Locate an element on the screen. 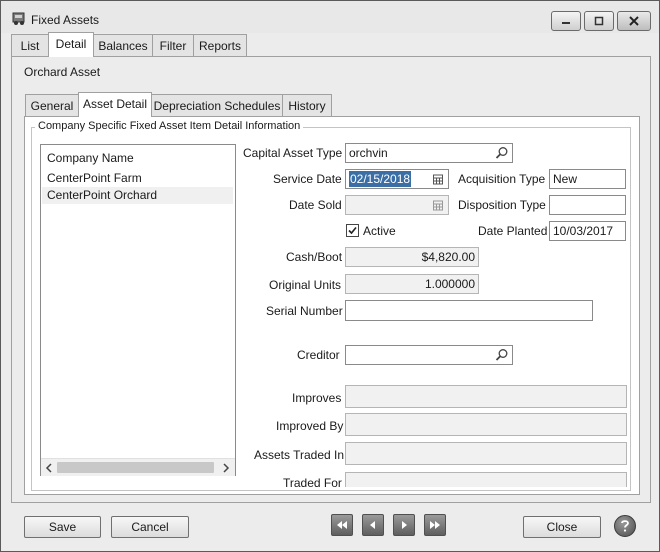 The height and width of the screenshot is (552, 660). scroll-right-icon is located at coordinates (226, 469).